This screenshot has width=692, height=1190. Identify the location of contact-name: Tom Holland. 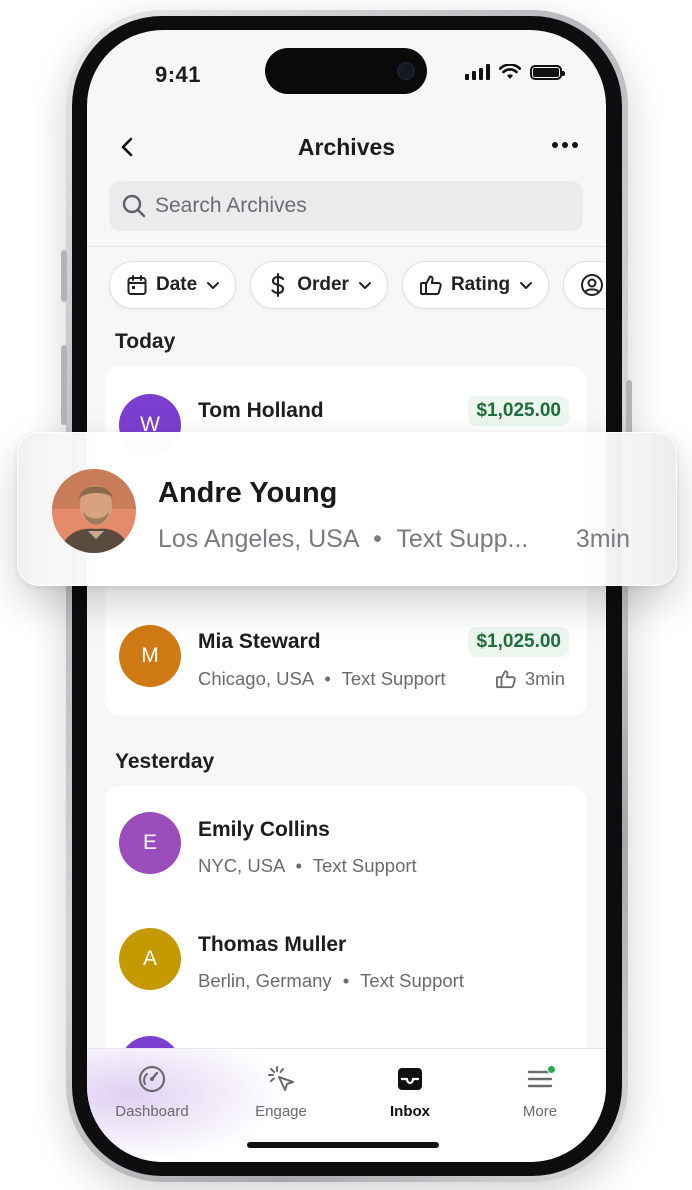
(261, 410).